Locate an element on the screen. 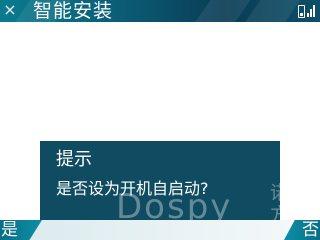 The width and height of the screenshot is (320, 240). signal-icon is located at coordinates (311, 10).